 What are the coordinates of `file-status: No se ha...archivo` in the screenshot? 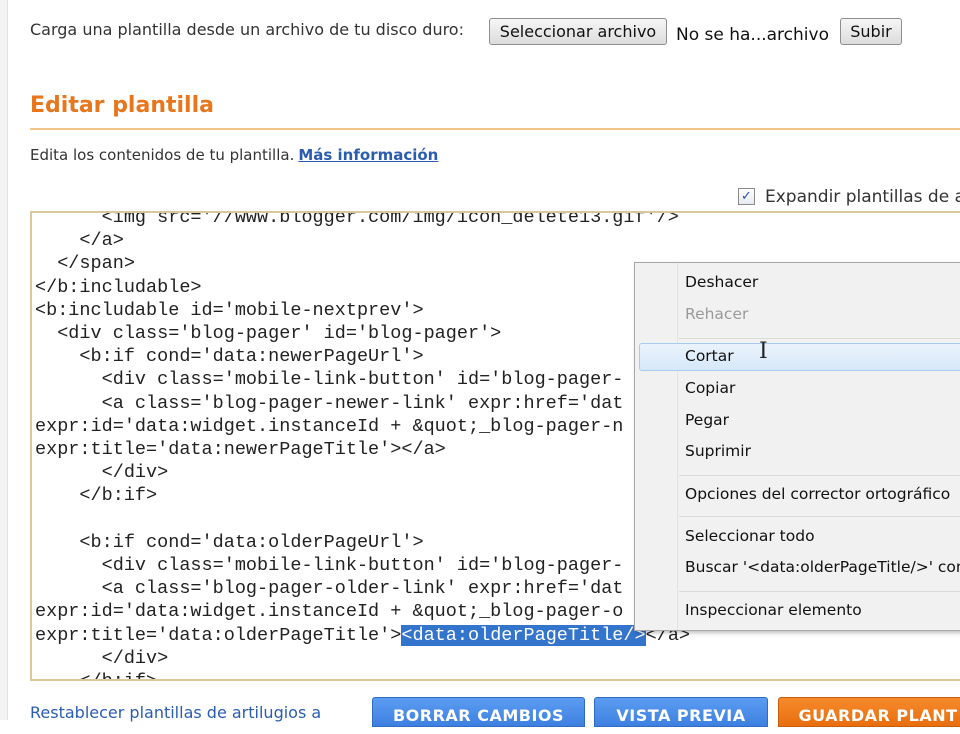 It's located at (752, 35).